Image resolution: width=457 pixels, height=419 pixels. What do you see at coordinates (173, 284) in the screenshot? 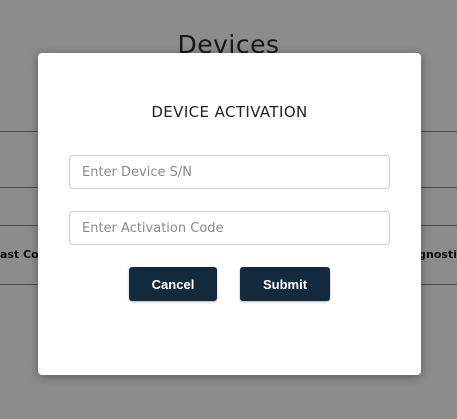
I see `cancel-button: Cancel` at bounding box center [173, 284].